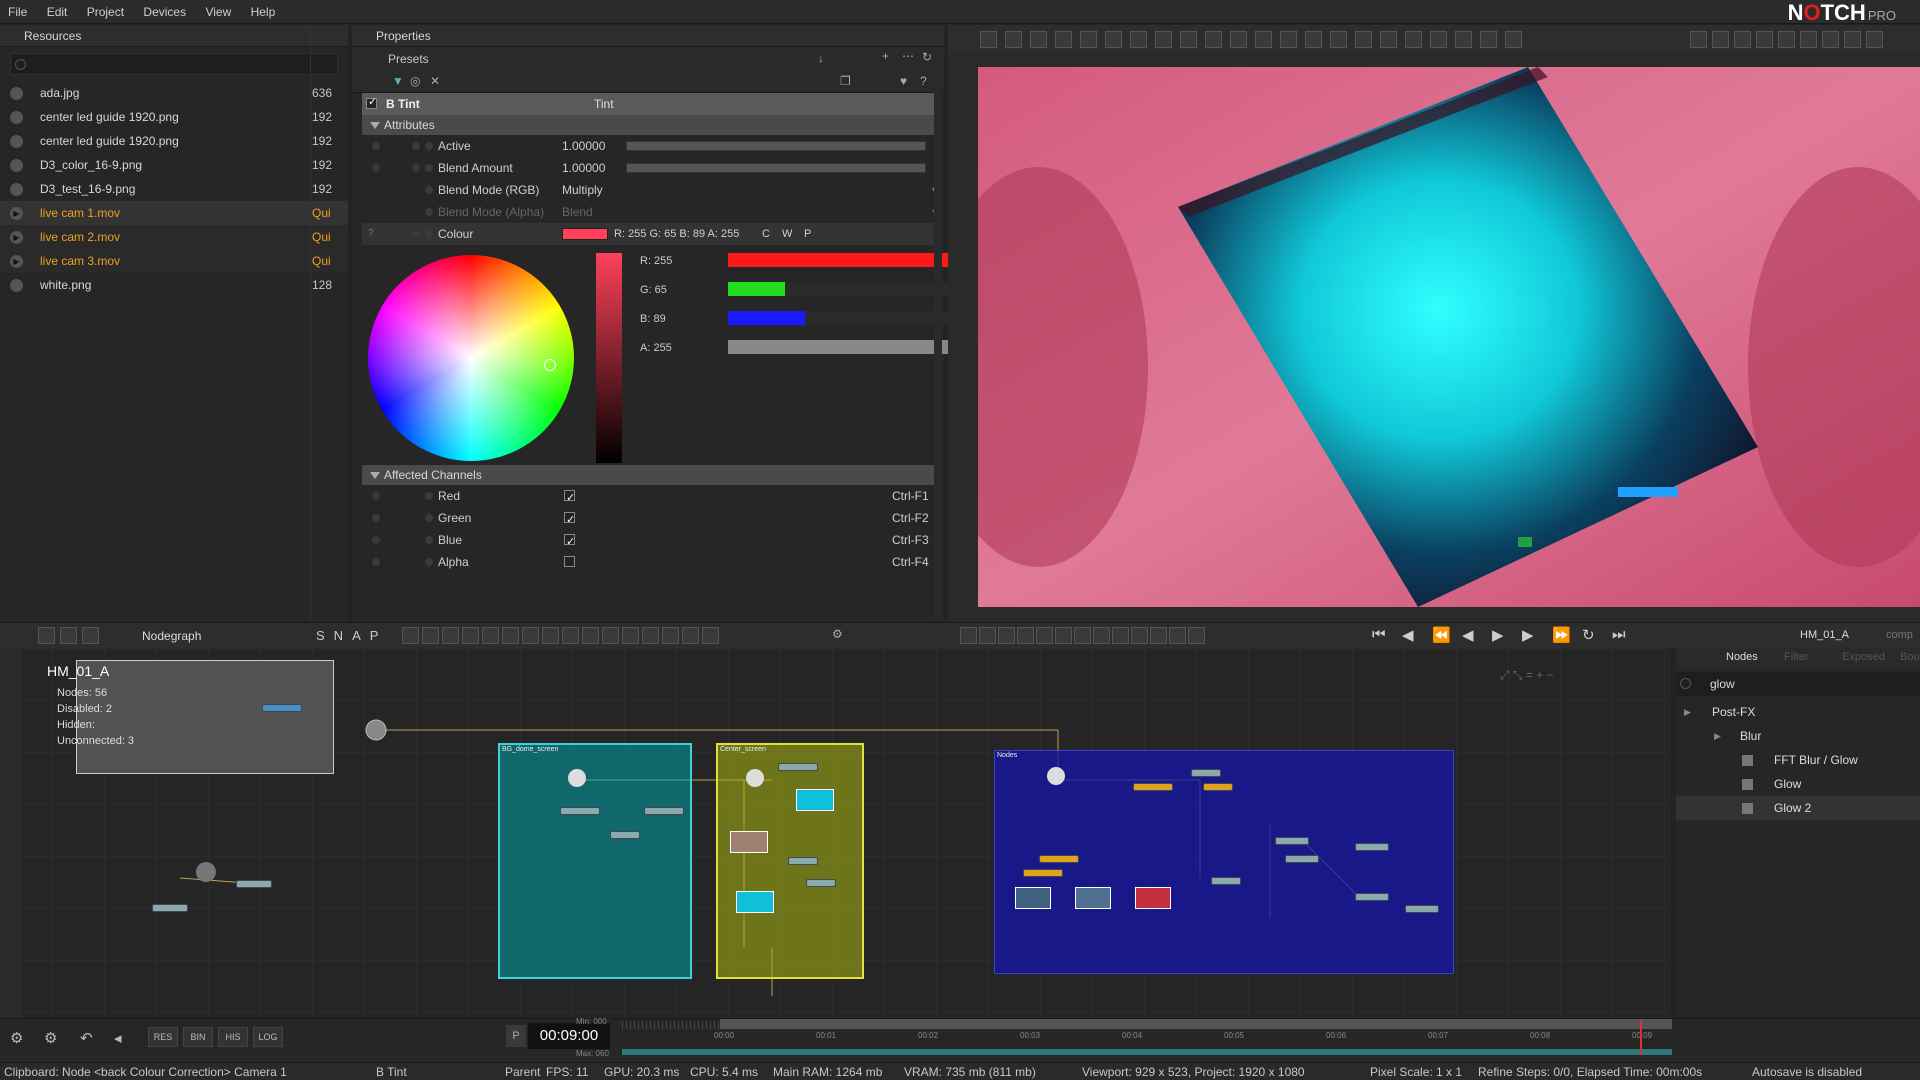  What do you see at coordinates (585, 234) in the screenshot?
I see `colour-swatch` at bounding box center [585, 234].